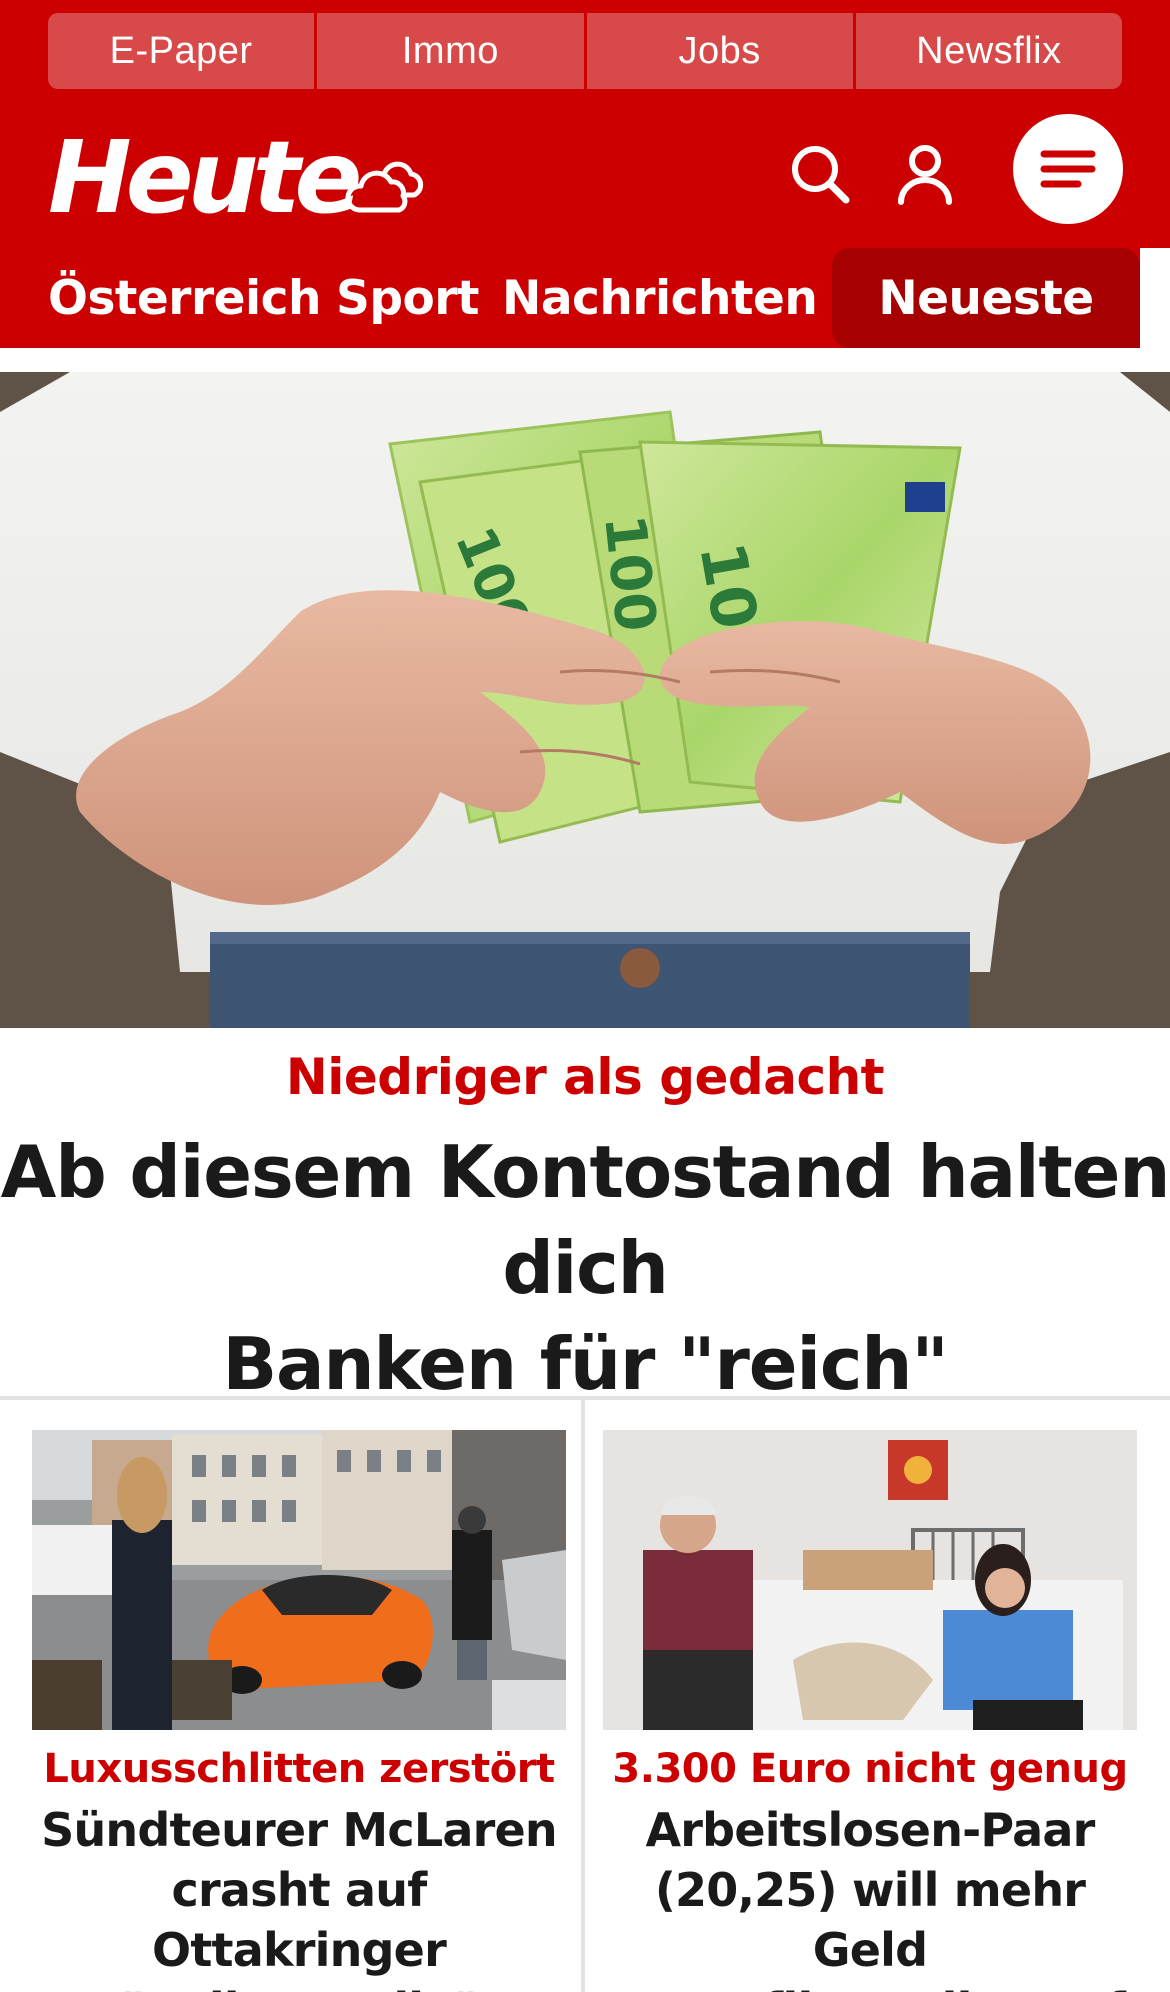  Describe the element at coordinates (870, 1986) in the screenshot. I see `article-title-line: – nun fliegt alles auf` at that location.